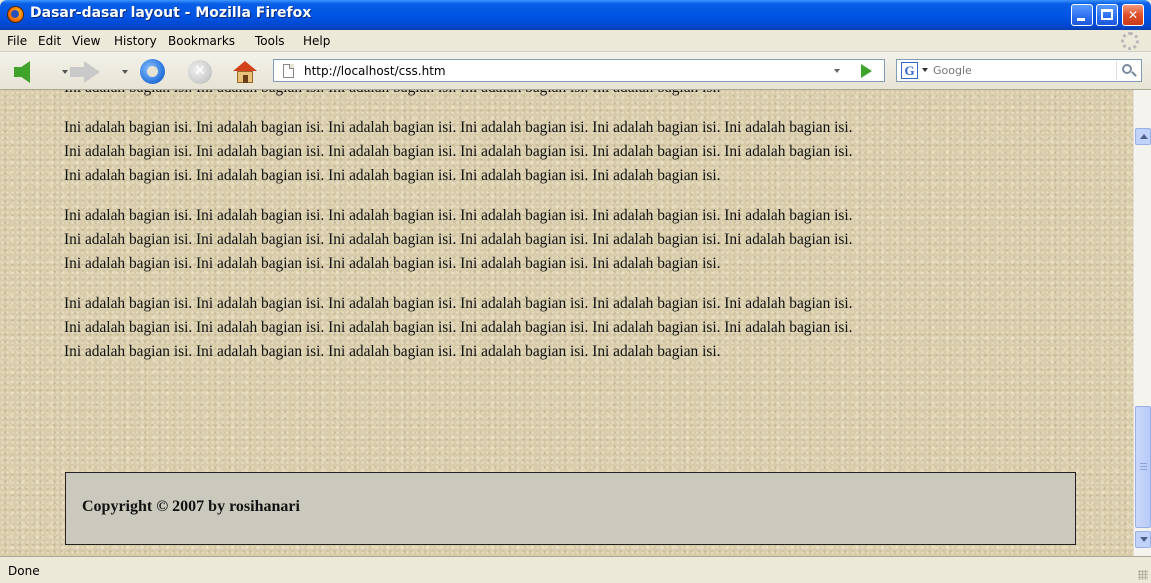  Describe the element at coordinates (579, 70) in the screenshot. I see `url-bar: http://localhost/css.htm` at that location.